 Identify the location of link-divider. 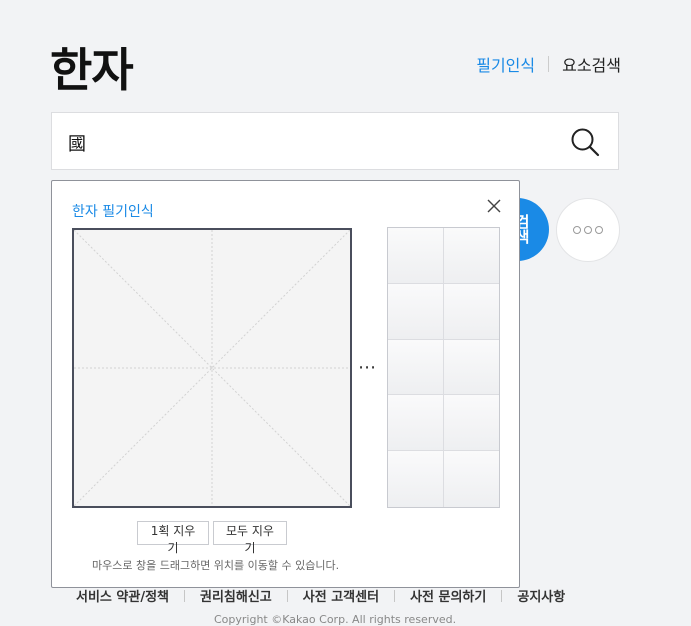
(549, 64).